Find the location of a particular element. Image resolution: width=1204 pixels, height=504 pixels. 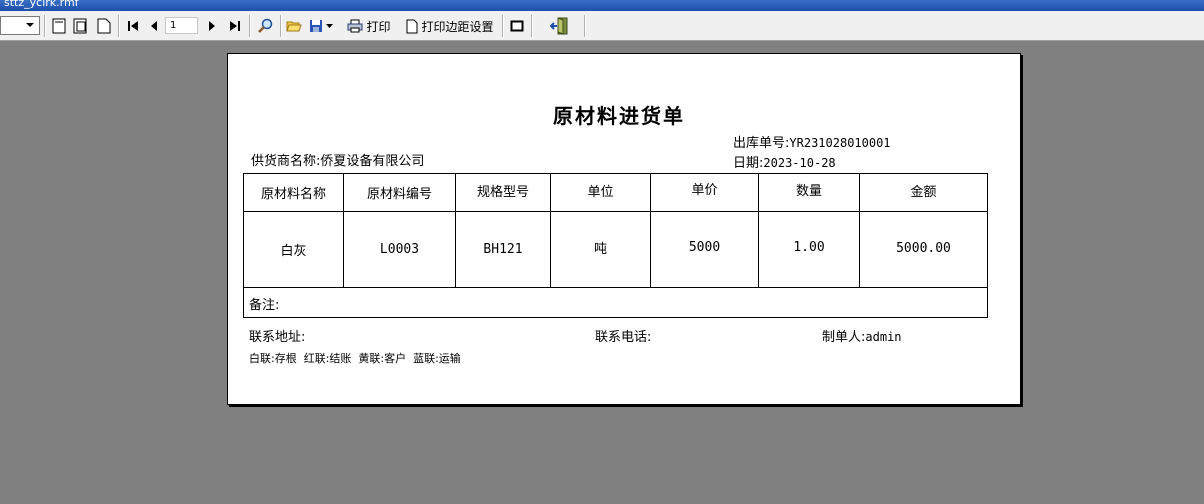

save-button is located at coordinates (321, 26).